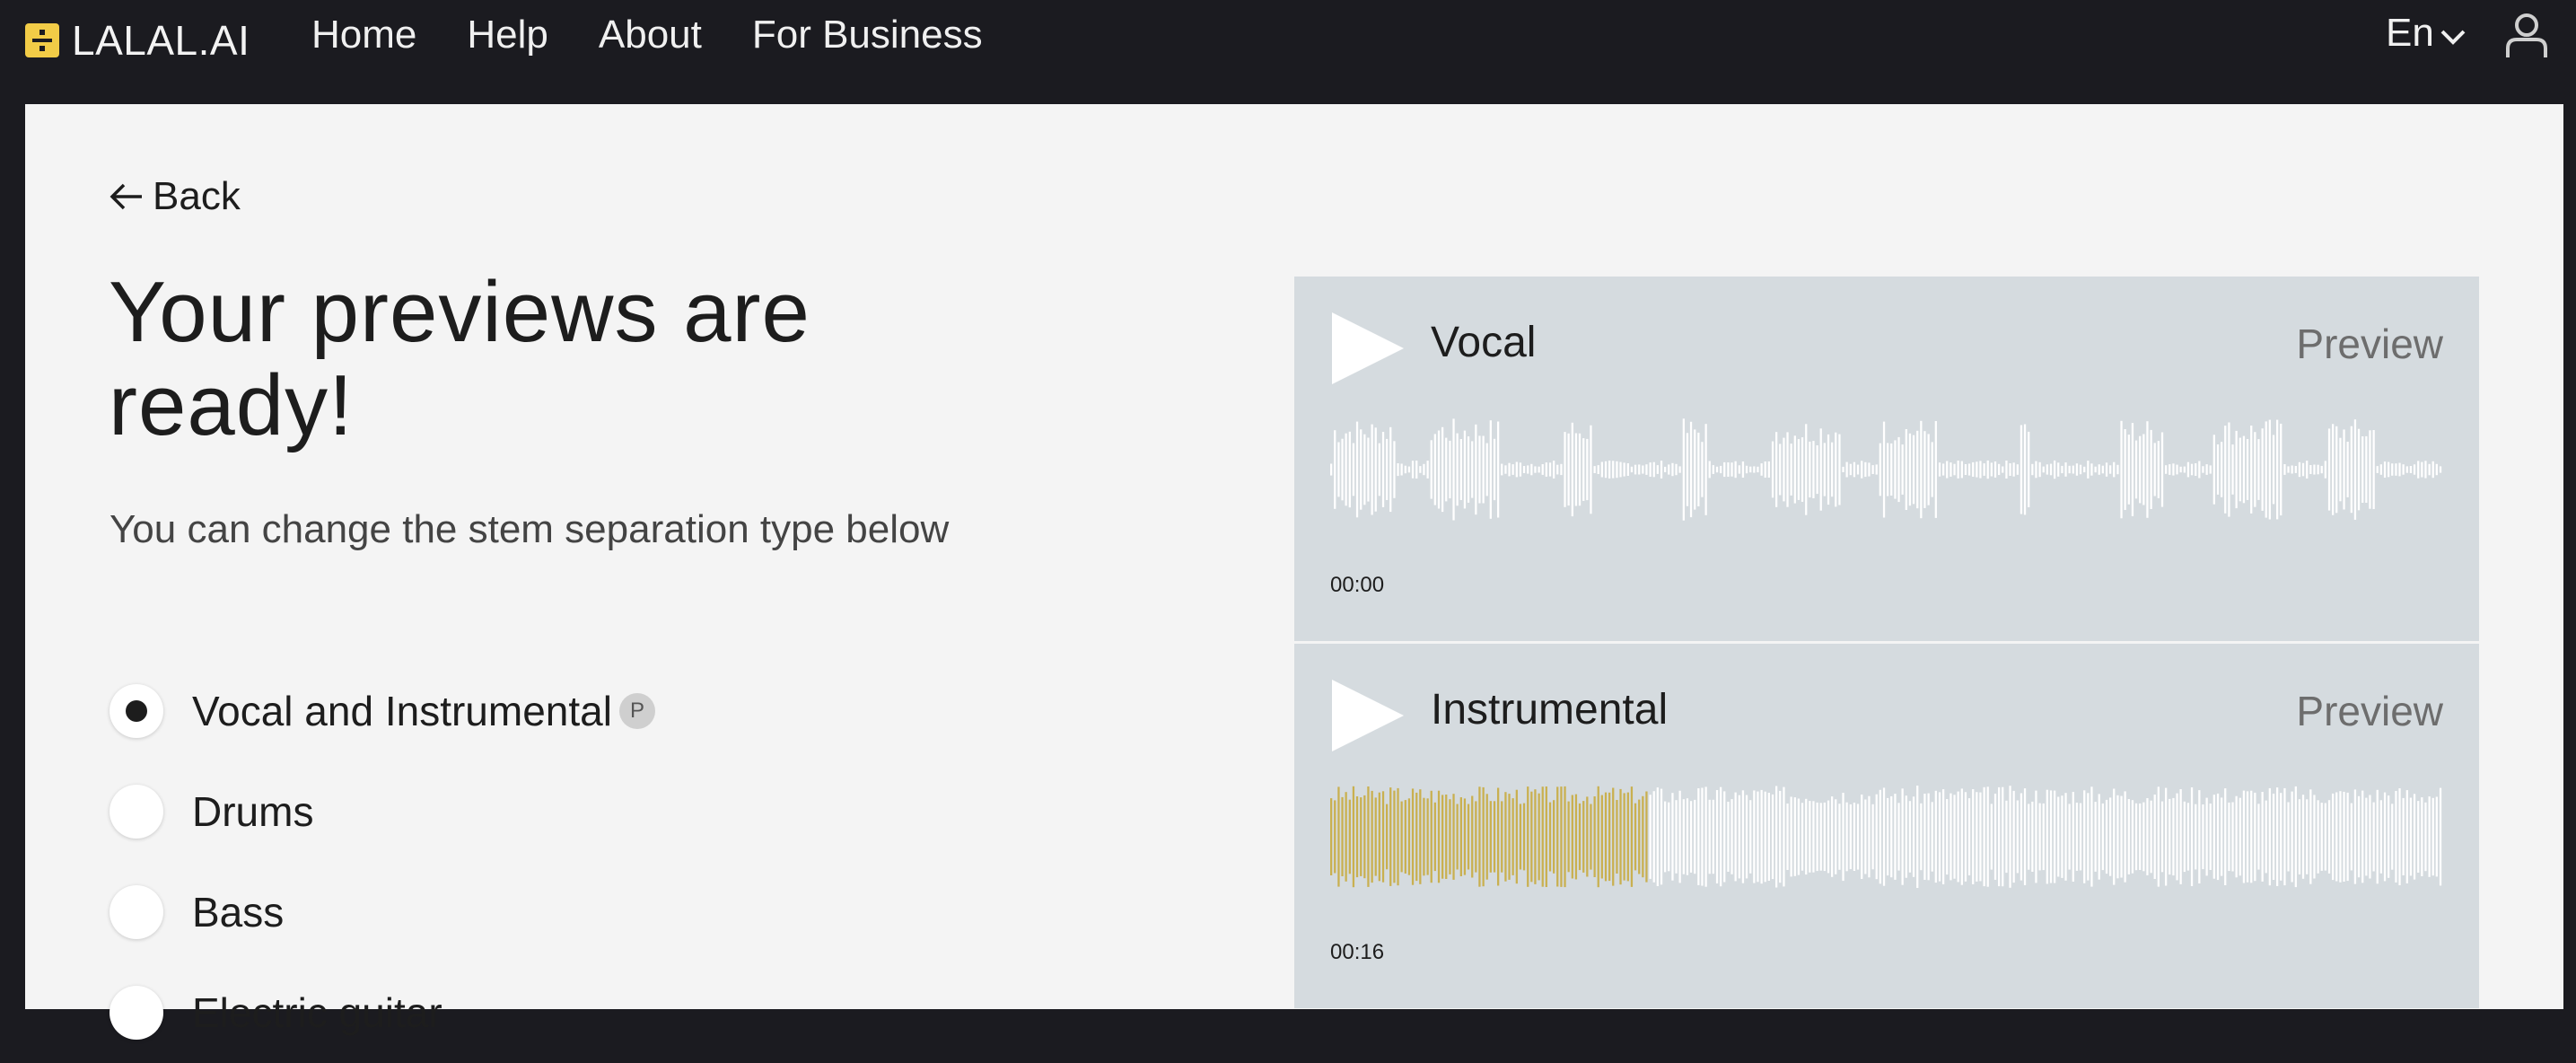 This screenshot has width=2576, height=1063. I want to click on nav-about: About, so click(650, 35).